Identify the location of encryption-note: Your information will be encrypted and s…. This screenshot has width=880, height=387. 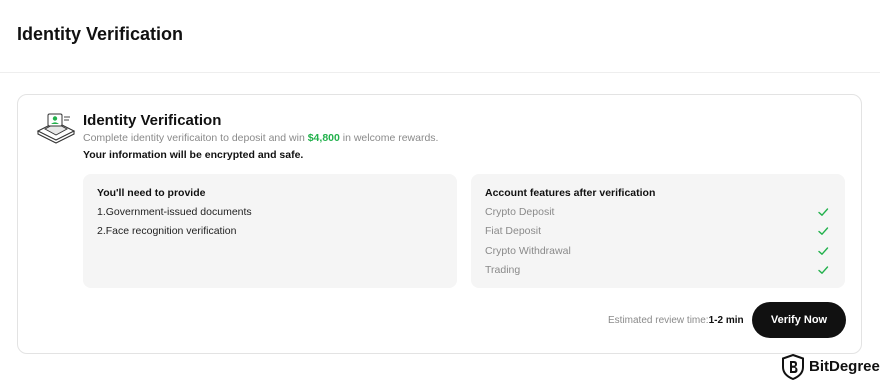
(193, 155).